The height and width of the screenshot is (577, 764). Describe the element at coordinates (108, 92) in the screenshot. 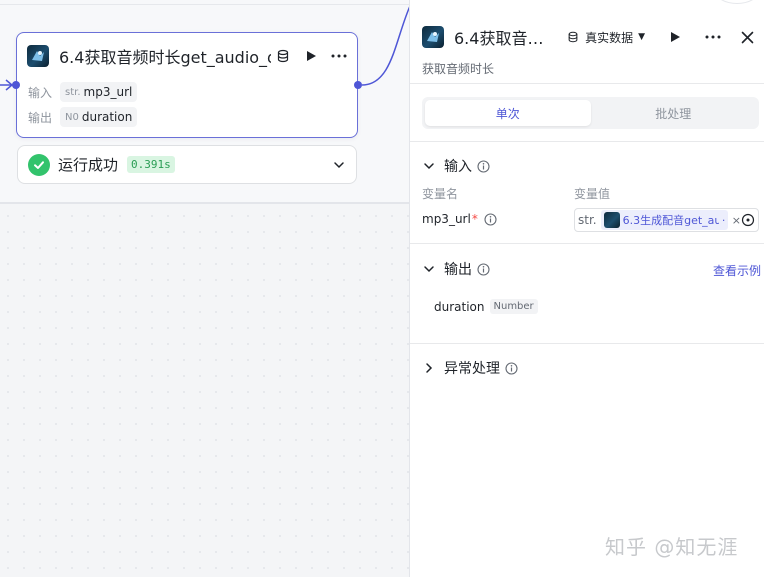

I see `param-name: mp3_url` at that location.